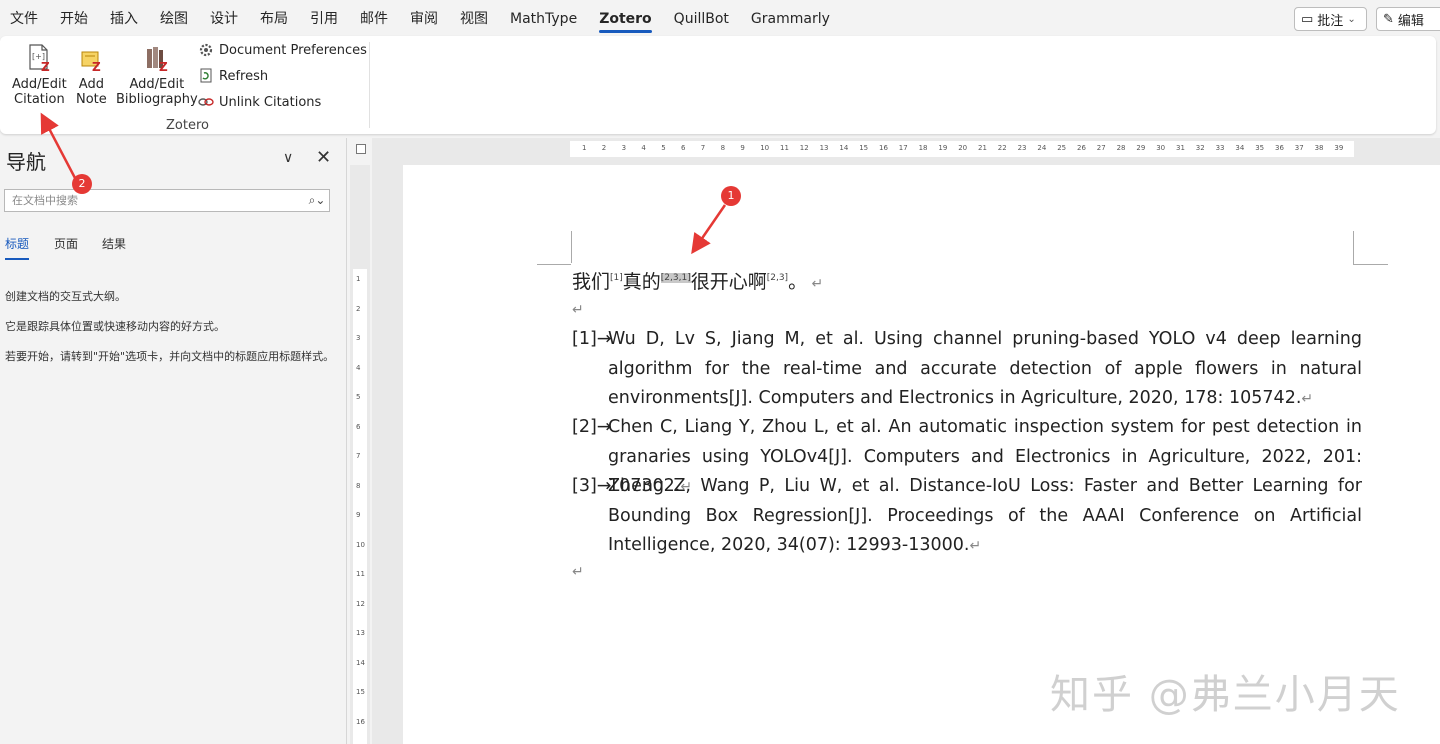 This screenshot has height=744, width=1440. What do you see at coordinates (1240, 148) in the screenshot?
I see `ruler-tick-label: 34` at bounding box center [1240, 148].